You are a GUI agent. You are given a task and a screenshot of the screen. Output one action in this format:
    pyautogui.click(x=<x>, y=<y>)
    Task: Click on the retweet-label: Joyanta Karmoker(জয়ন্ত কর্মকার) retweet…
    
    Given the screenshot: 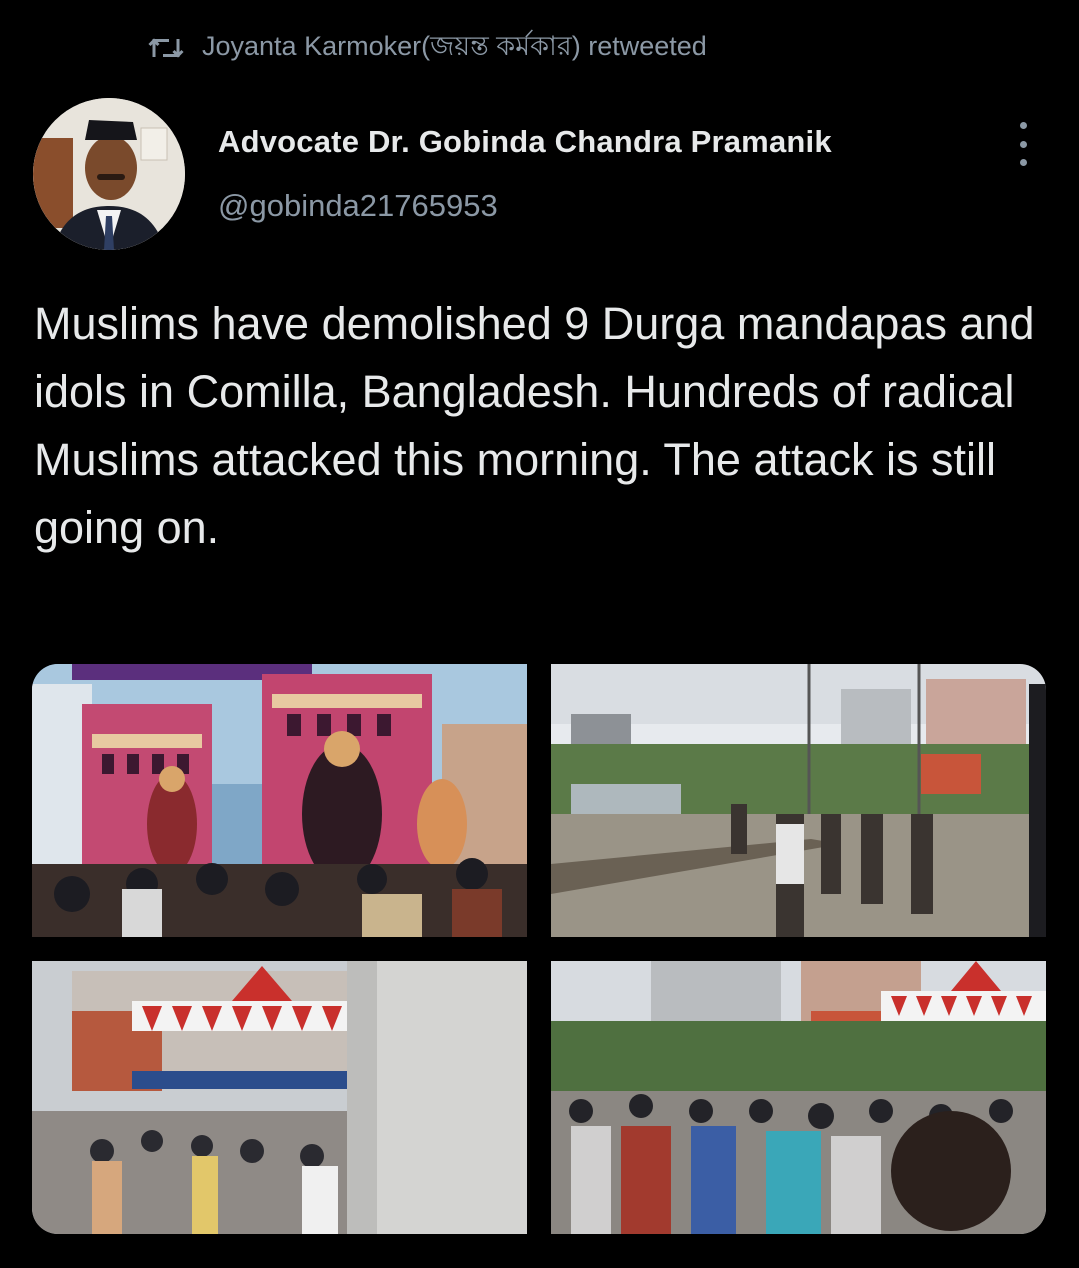 What is the action you would take?
    pyautogui.click(x=454, y=45)
    